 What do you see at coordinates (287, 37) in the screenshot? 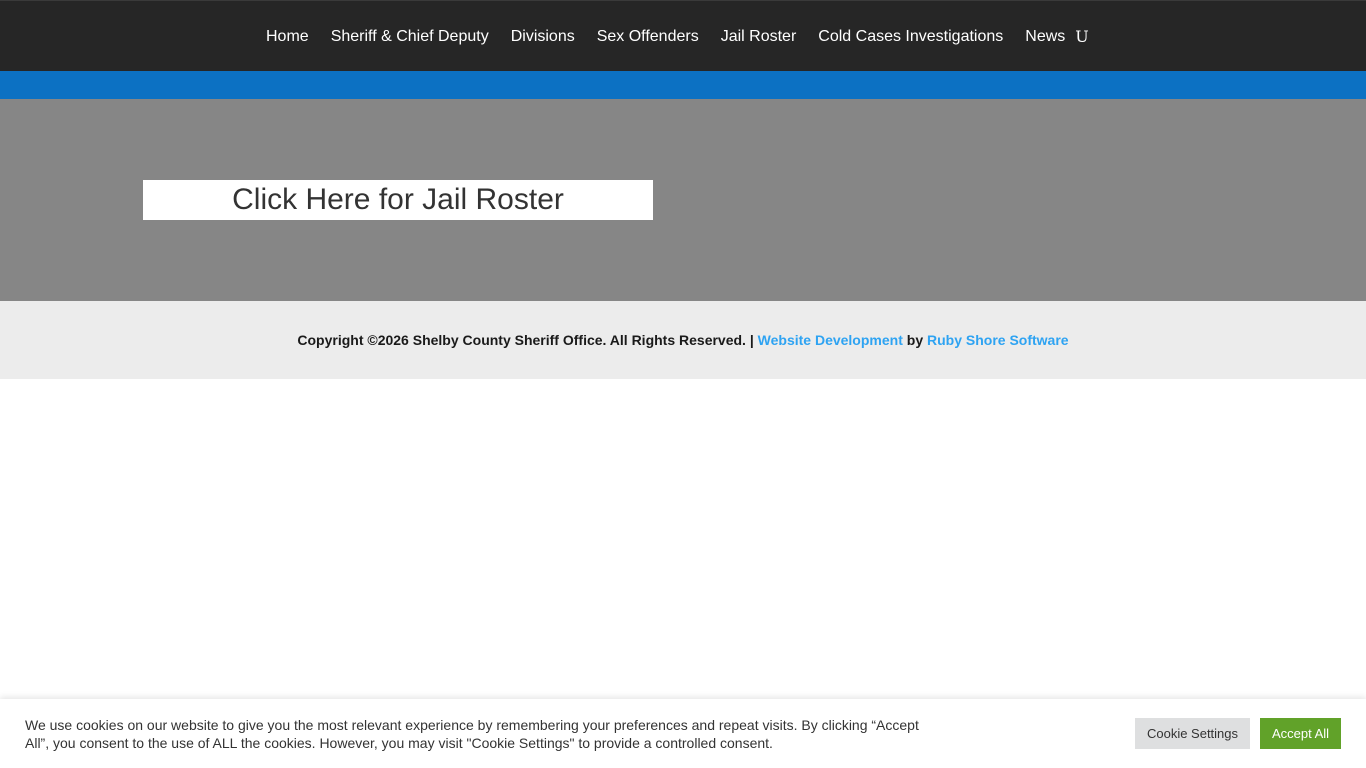
I see `nav-item-home: Home` at bounding box center [287, 37].